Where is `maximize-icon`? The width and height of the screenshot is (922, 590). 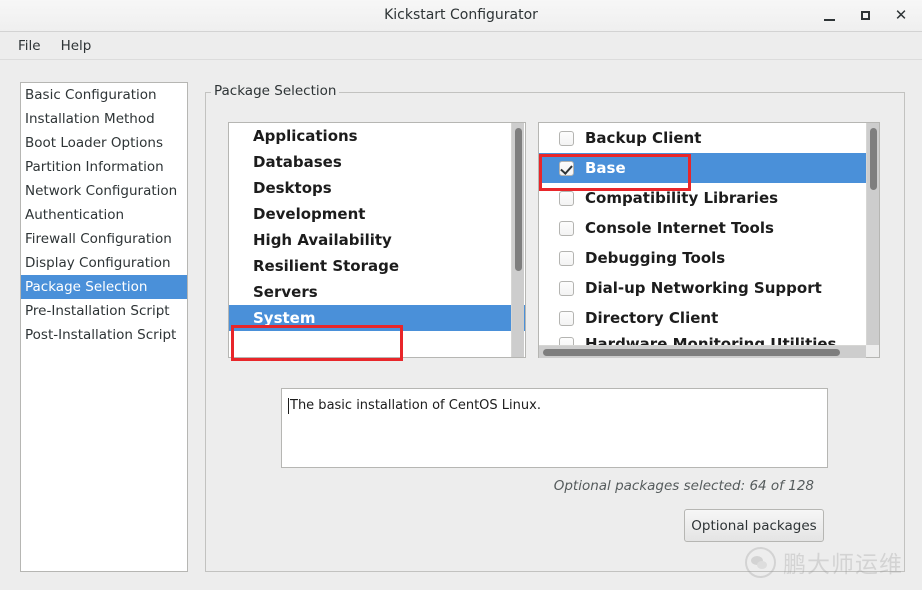
maximize-icon is located at coordinates (865, 15).